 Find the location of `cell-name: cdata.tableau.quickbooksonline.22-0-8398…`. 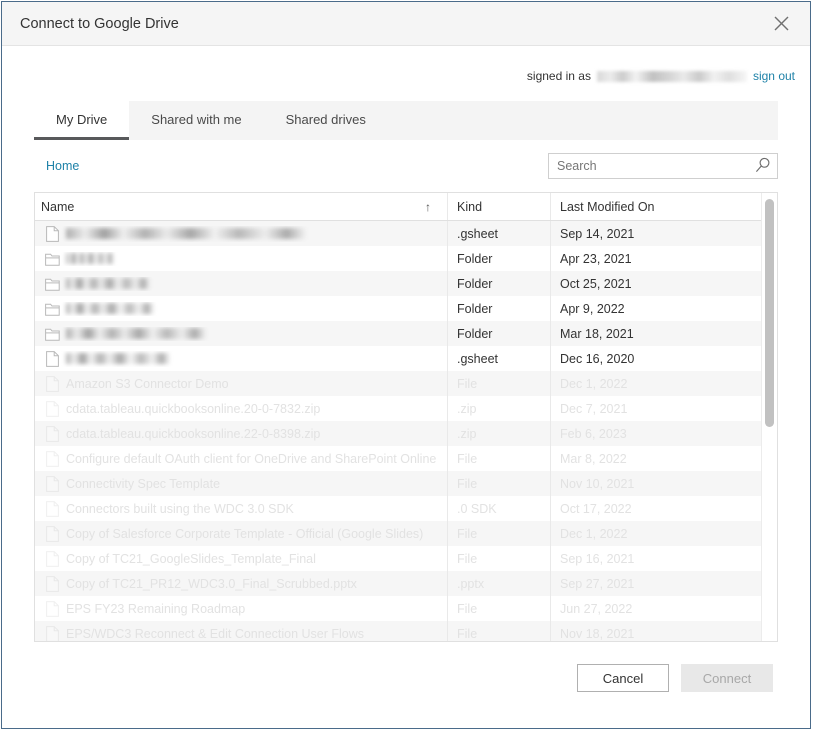

cell-name: cdata.tableau.quickbooksonline.22-0-8398… is located at coordinates (241, 433).